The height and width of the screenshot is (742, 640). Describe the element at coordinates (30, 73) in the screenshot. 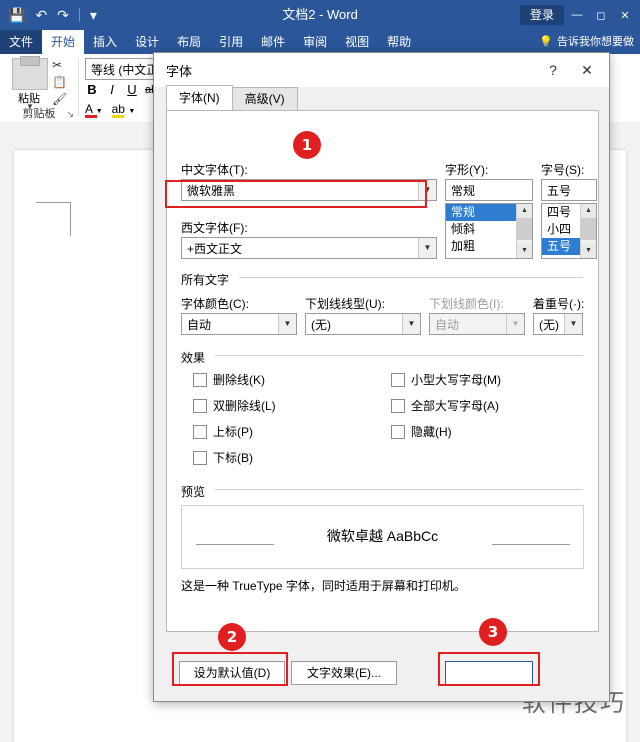

I see `paste-icon` at that location.